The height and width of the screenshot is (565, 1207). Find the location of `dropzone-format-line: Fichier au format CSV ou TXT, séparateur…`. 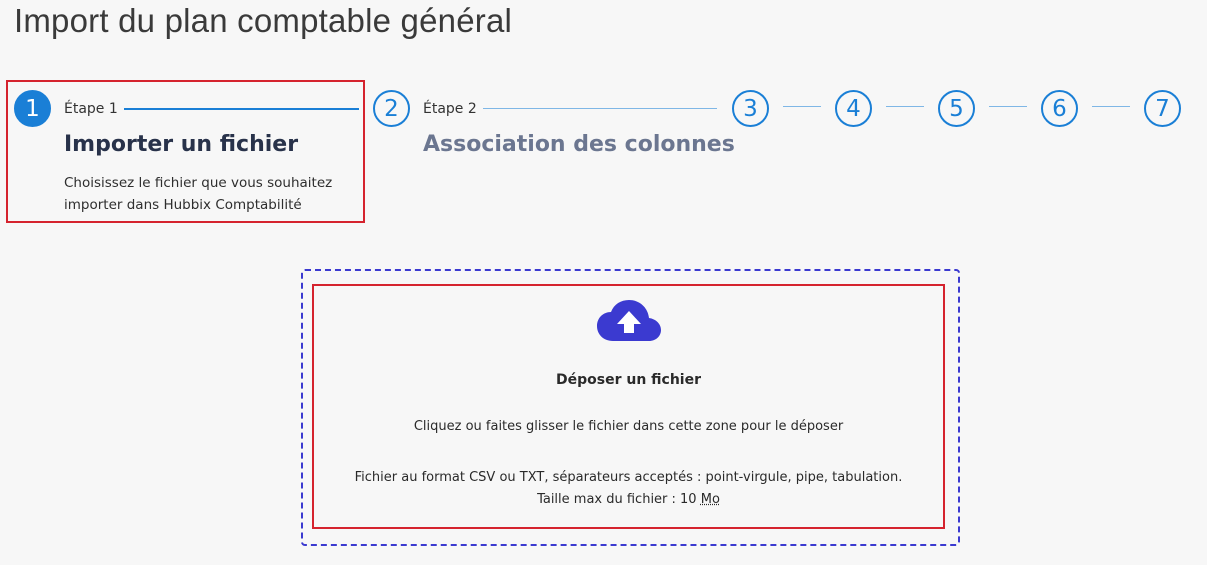

dropzone-format-line: Fichier au format CSV ou TXT, séparateur… is located at coordinates (628, 477).